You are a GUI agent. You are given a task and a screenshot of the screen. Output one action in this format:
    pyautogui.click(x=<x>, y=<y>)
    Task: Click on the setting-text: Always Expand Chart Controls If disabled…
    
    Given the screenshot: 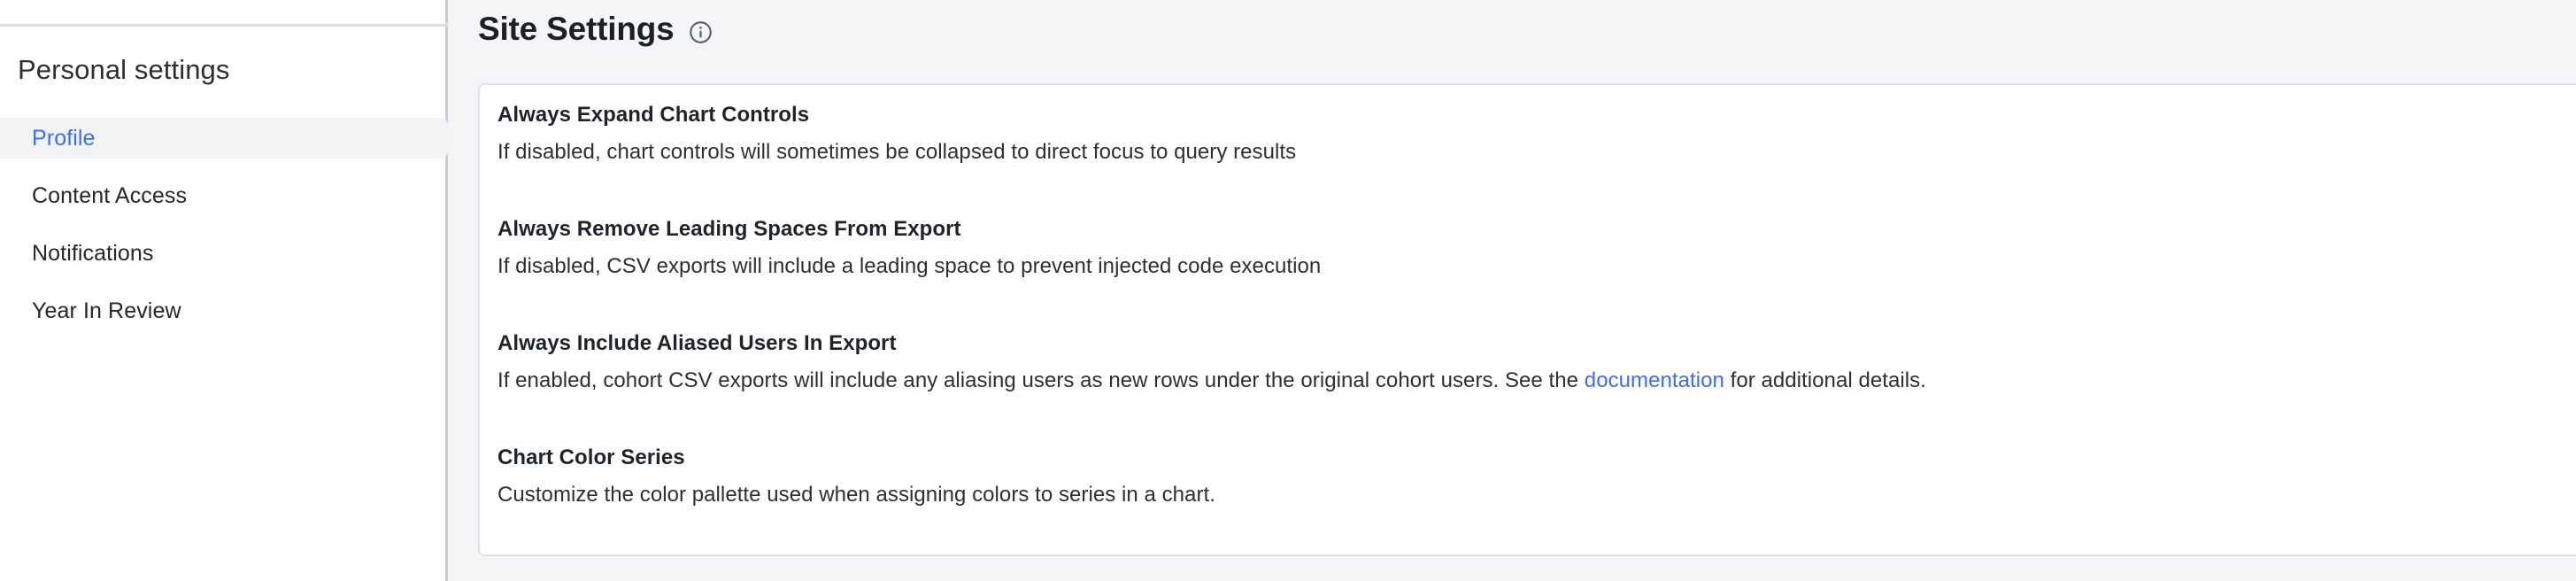 What is the action you would take?
    pyautogui.click(x=1536, y=134)
    